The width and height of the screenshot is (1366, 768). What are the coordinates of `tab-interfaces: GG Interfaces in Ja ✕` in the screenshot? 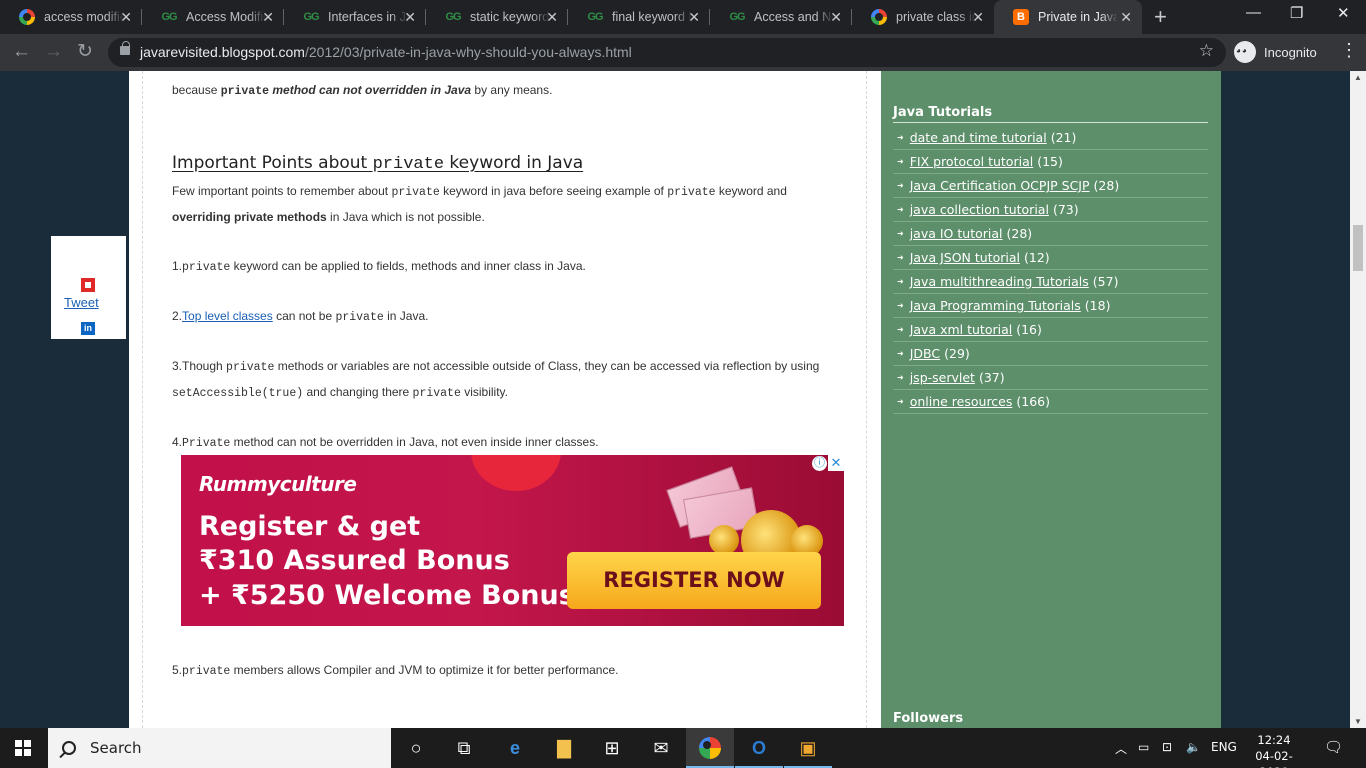 It's located at (355, 17).